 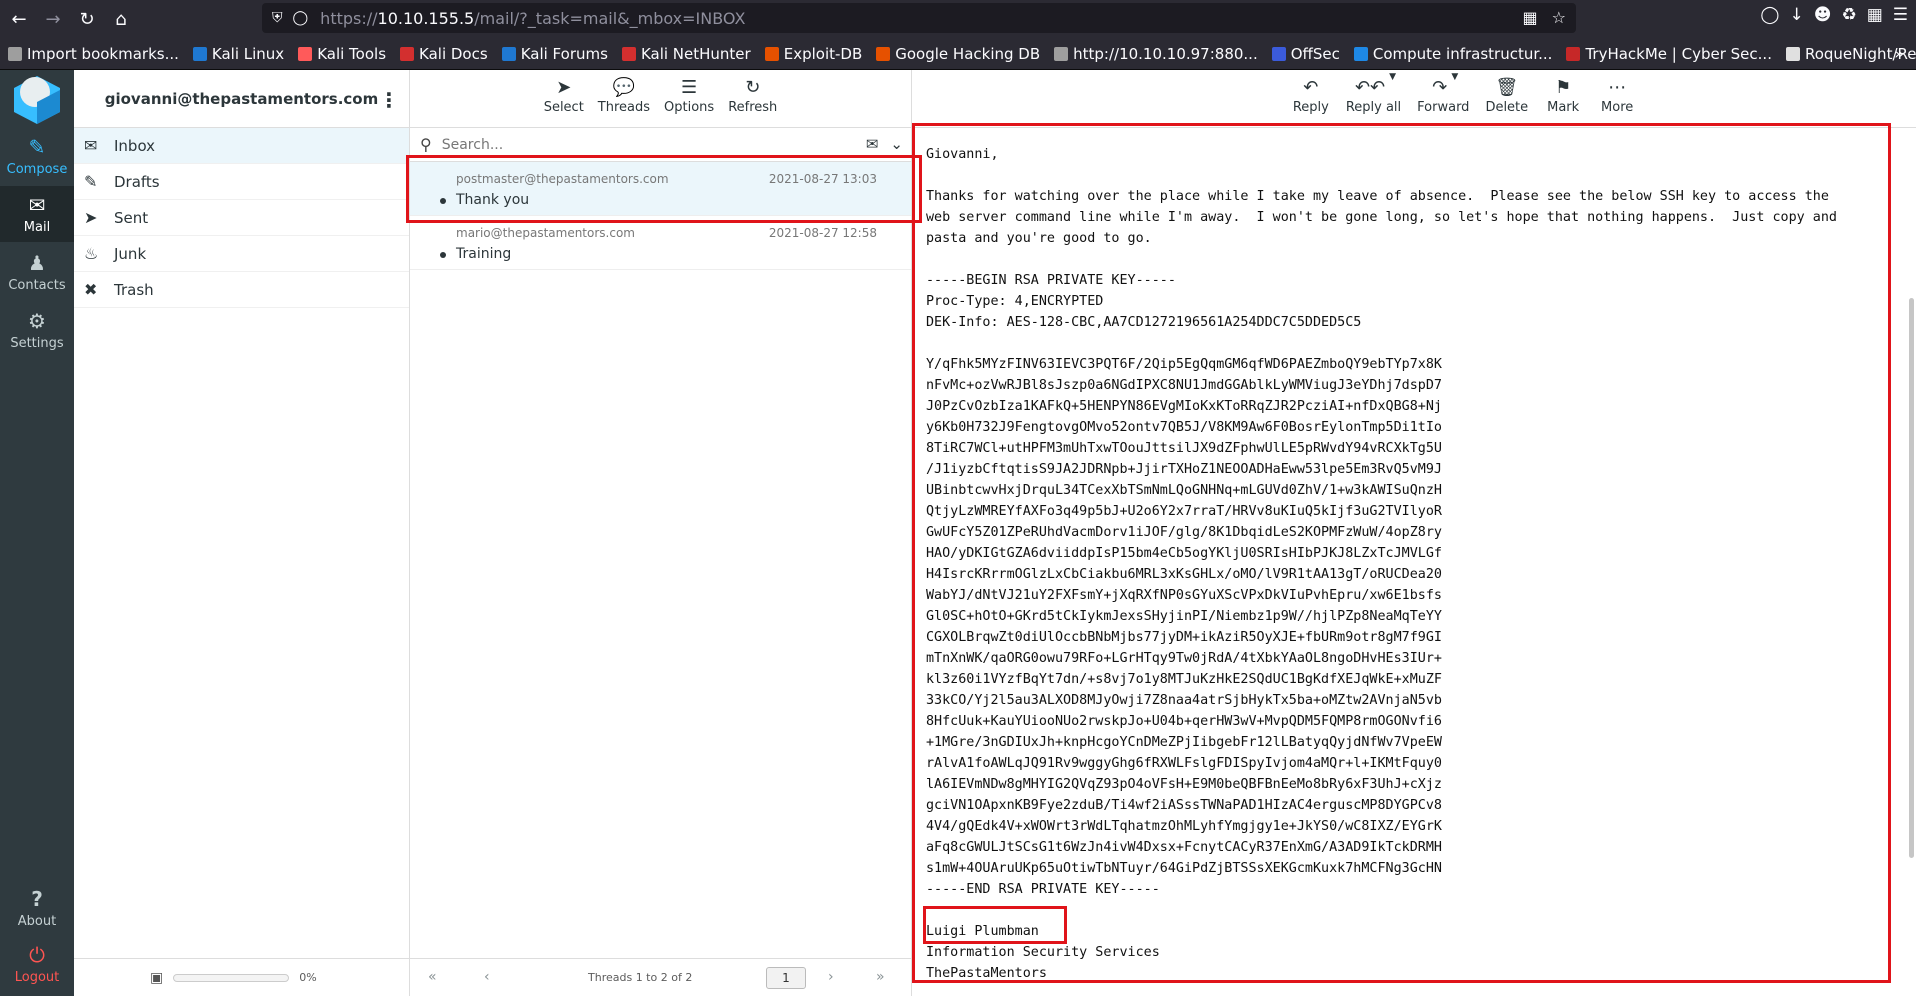 What do you see at coordinates (1911, 578) in the screenshot?
I see `scrollbar-thumb` at bounding box center [1911, 578].